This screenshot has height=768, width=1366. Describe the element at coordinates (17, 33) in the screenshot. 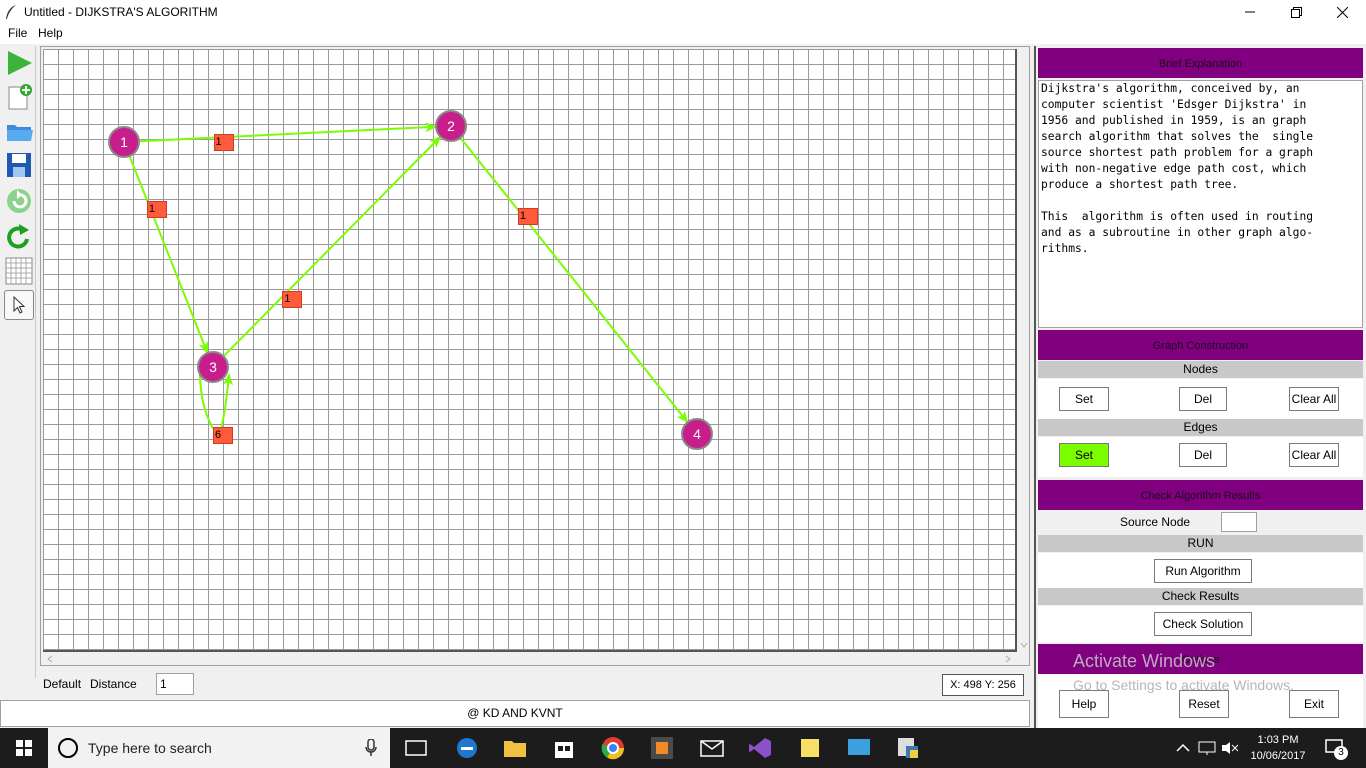

I see `menu-file: File` at that location.